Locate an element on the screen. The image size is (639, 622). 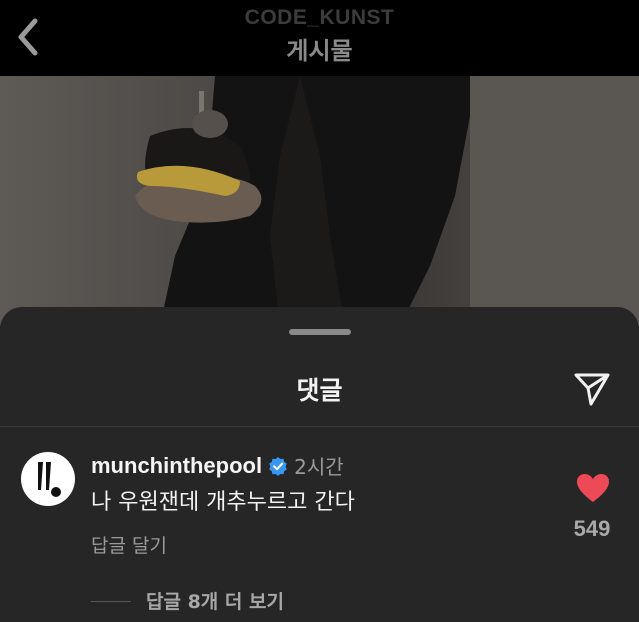
drag-handle is located at coordinates (320, 332).